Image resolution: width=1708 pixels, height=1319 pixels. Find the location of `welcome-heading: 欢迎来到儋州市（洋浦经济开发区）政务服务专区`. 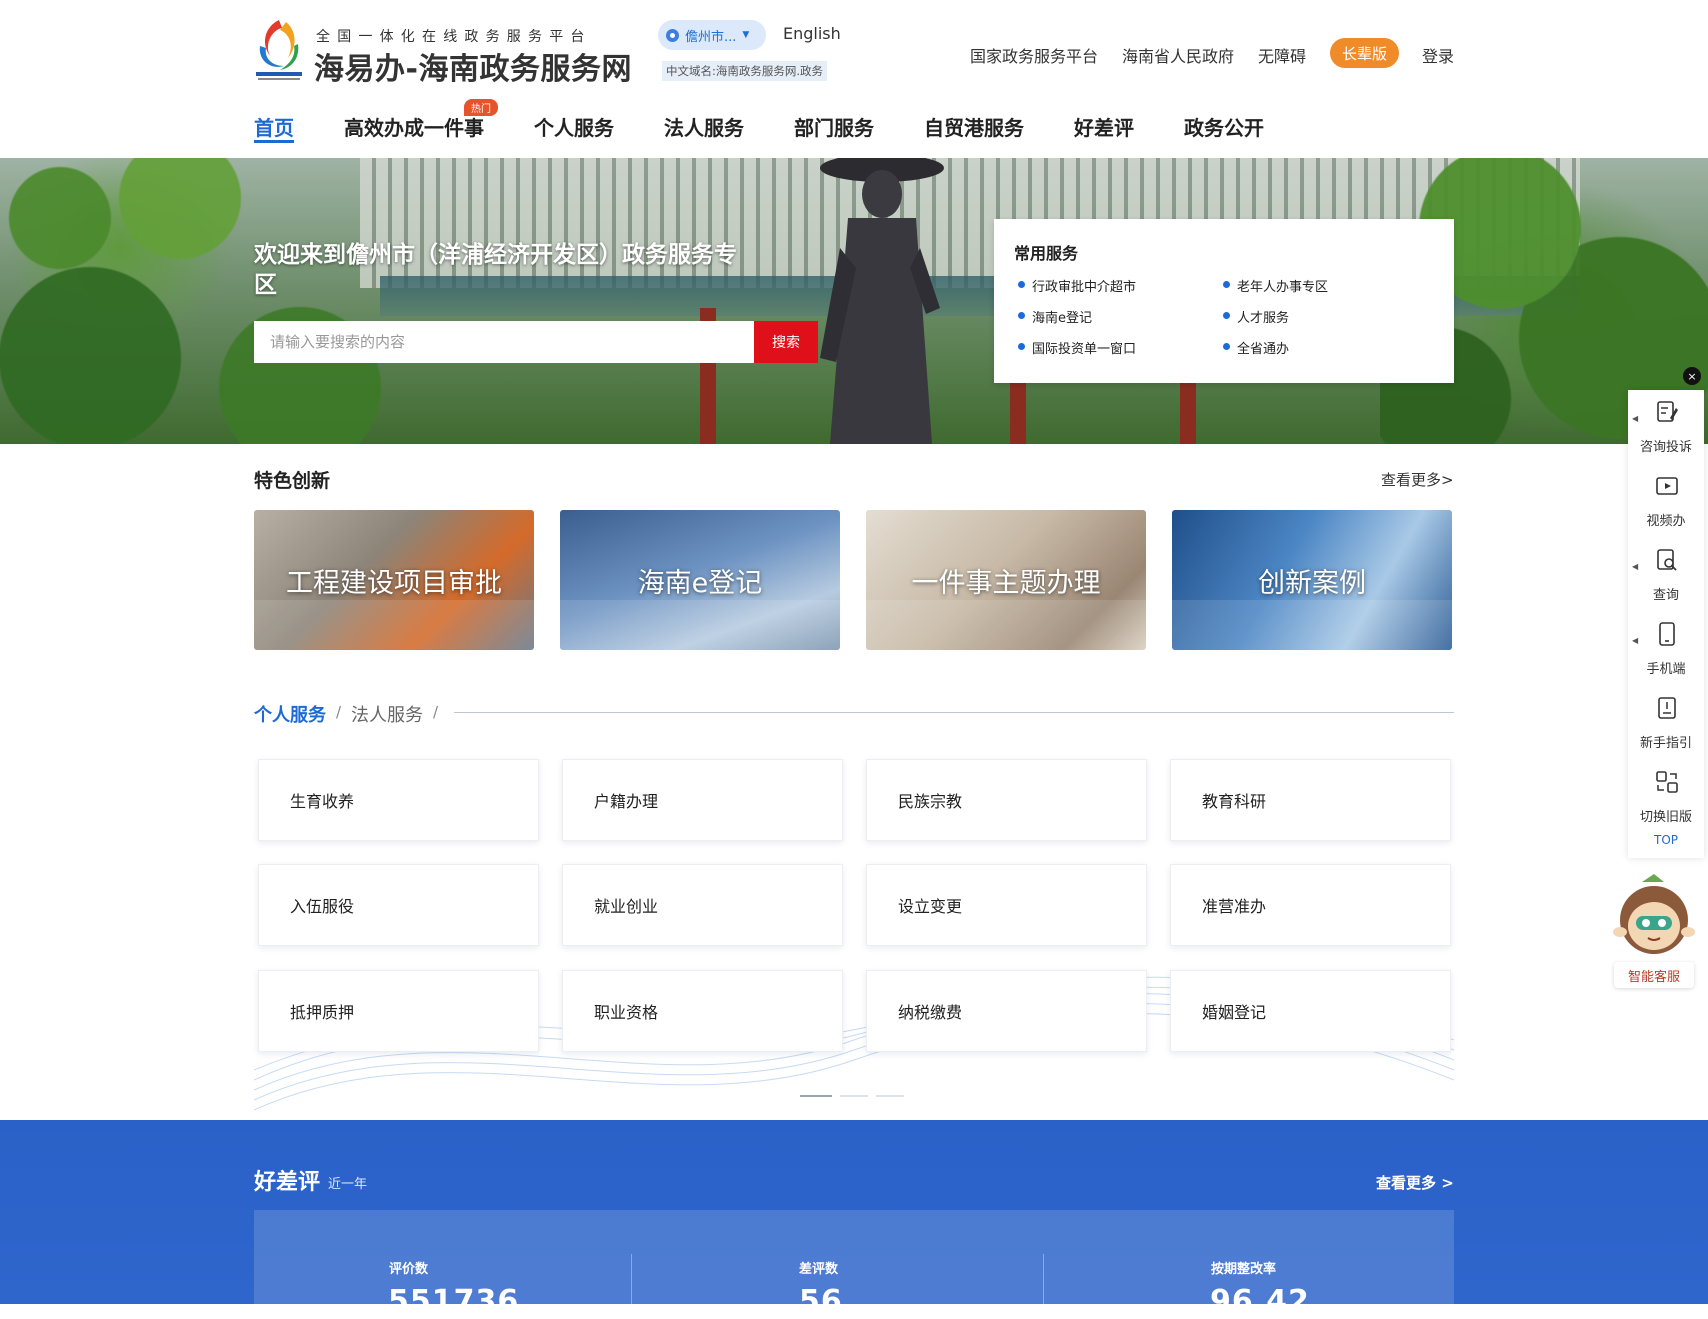

welcome-heading: 欢迎来到儋州市（洋浦经济开发区）政务服务专区 is located at coordinates (495, 270).